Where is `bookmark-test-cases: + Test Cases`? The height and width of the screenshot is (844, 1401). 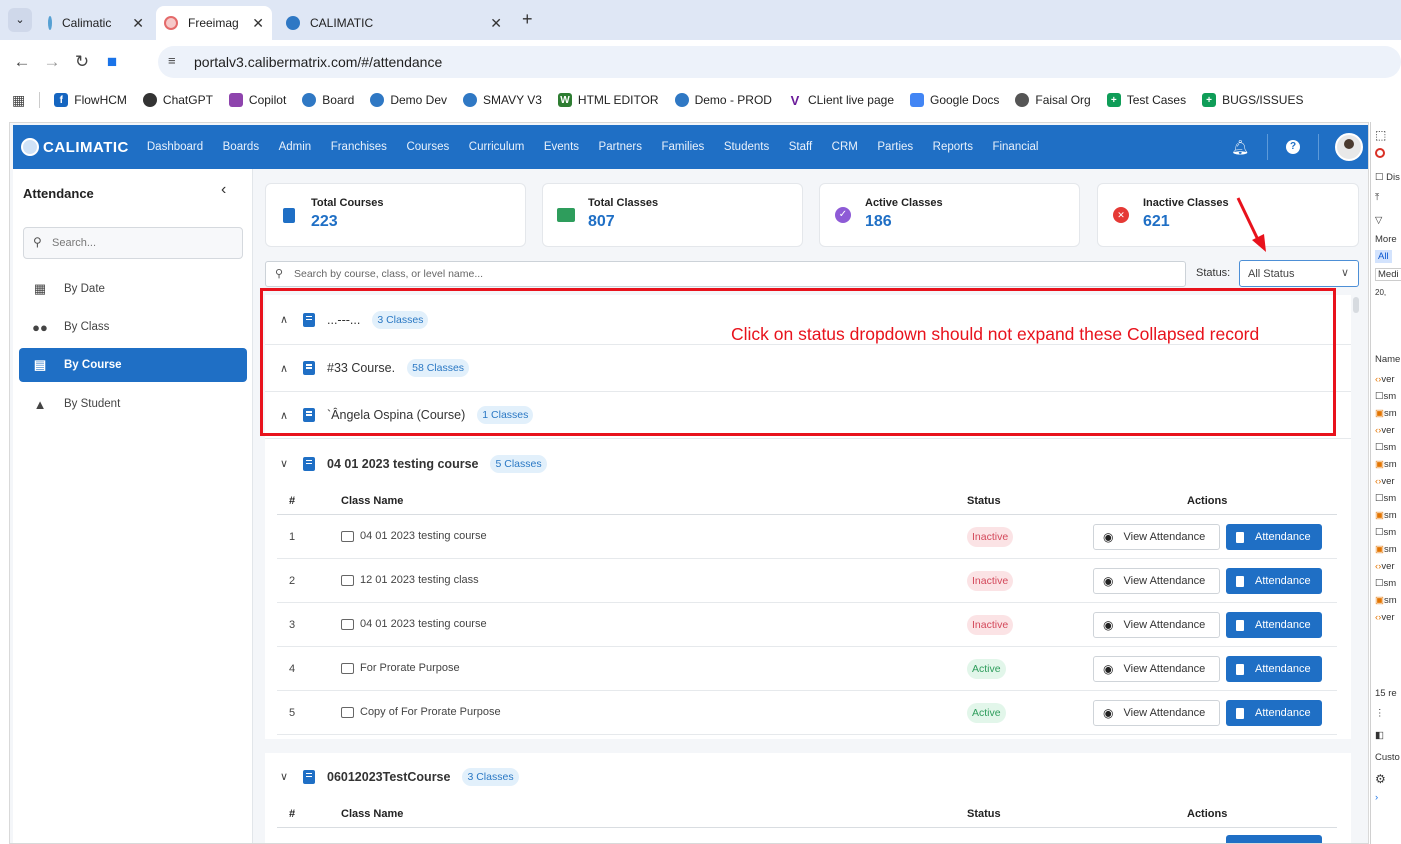
bookmark-test-cases: + Test Cases is located at coordinates (1146, 100).